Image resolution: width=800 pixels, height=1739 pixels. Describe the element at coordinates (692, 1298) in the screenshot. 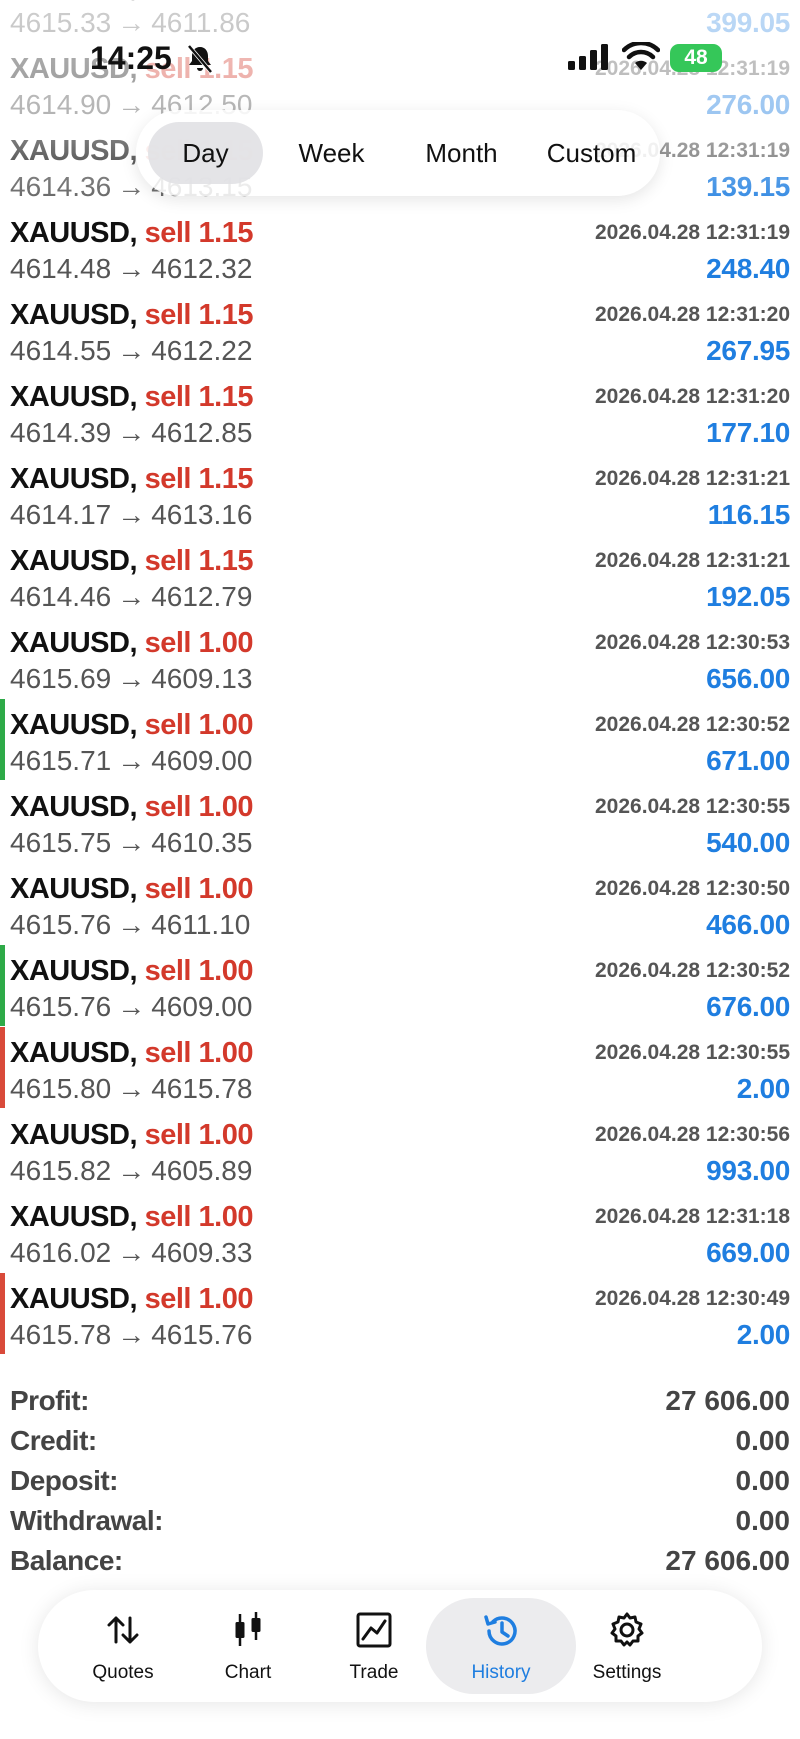

I see `trade-time: 2026.04.28 12:30:49` at that location.